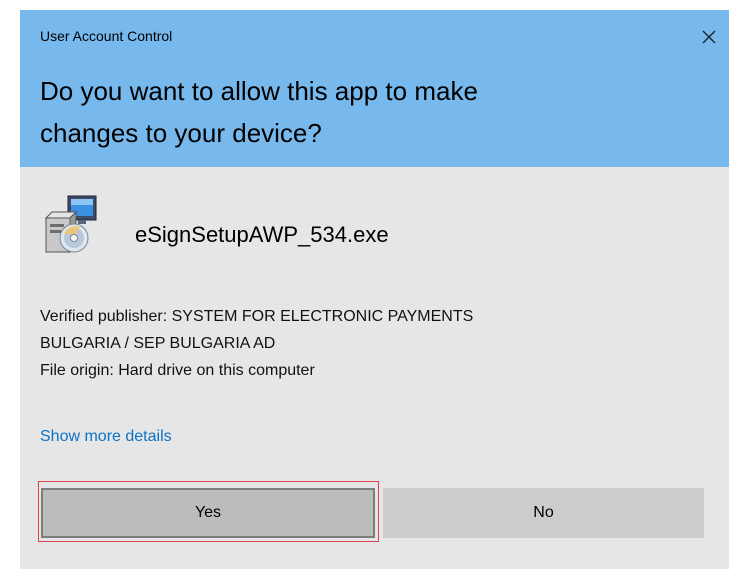 Image resolution: width=729 pixels, height=569 pixels. Describe the element at coordinates (543, 513) in the screenshot. I see `no-button: No` at that location.